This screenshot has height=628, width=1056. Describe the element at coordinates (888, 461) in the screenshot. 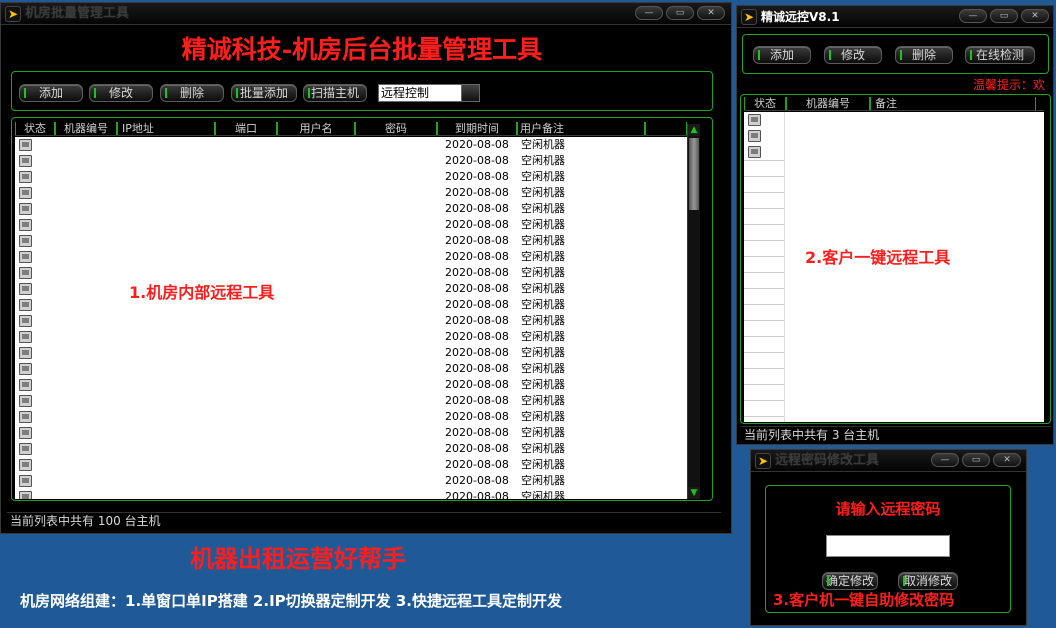

I see `password-titlebar: ➤ 远程密码修改工具 — ▭ ✕` at that location.